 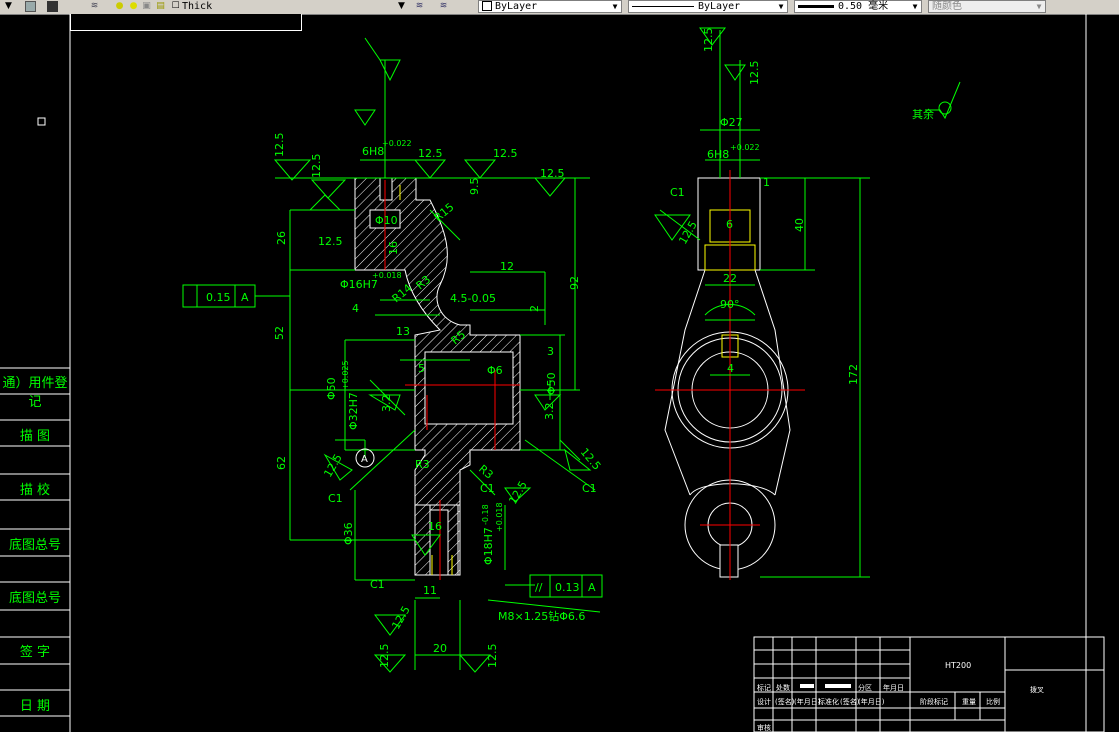 I want to click on design-sign: (签名), so click(x=785, y=701).